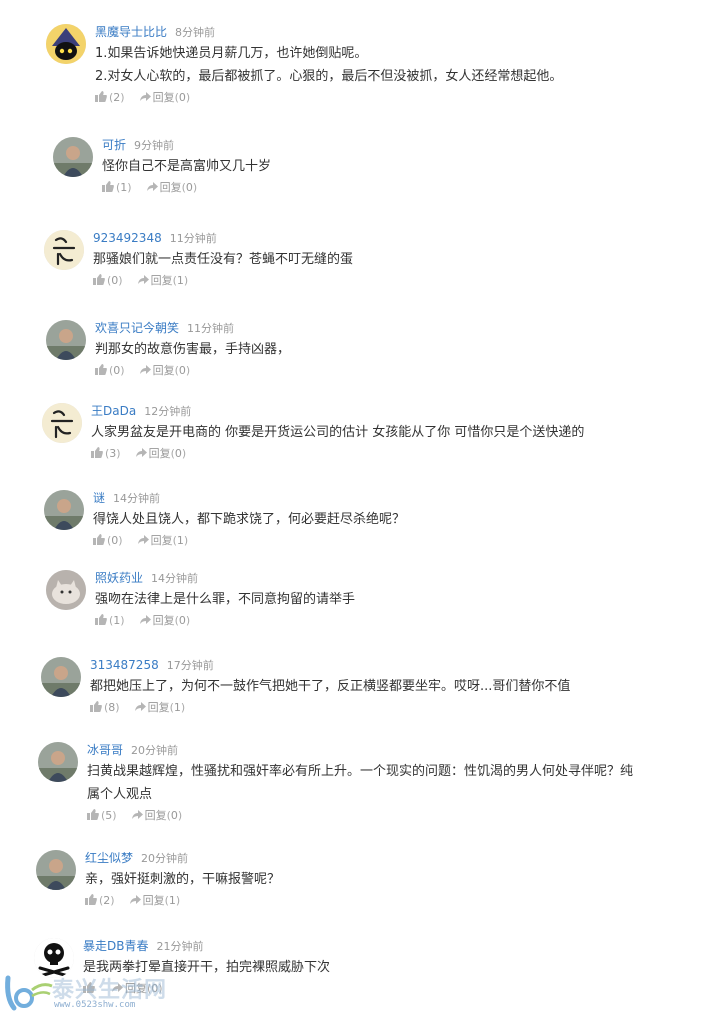 Image resolution: width=720 pixels, height=1020 pixels. What do you see at coordinates (113, 411) in the screenshot?
I see `username-link: 王DaDa` at bounding box center [113, 411].